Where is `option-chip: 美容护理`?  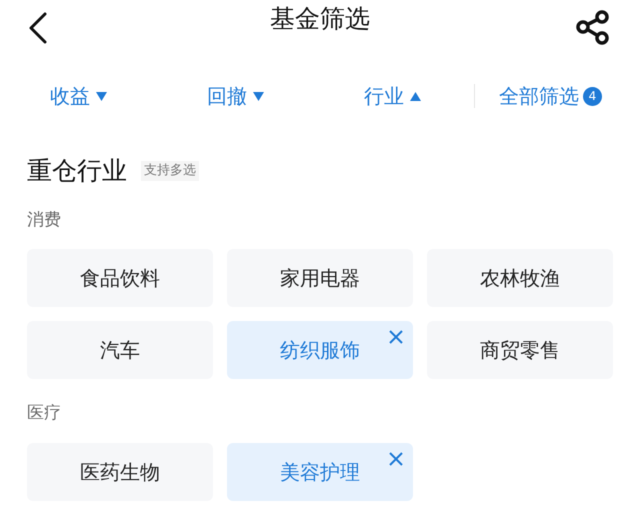
option-chip: 美容护理 is located at coordinates (320, 471).